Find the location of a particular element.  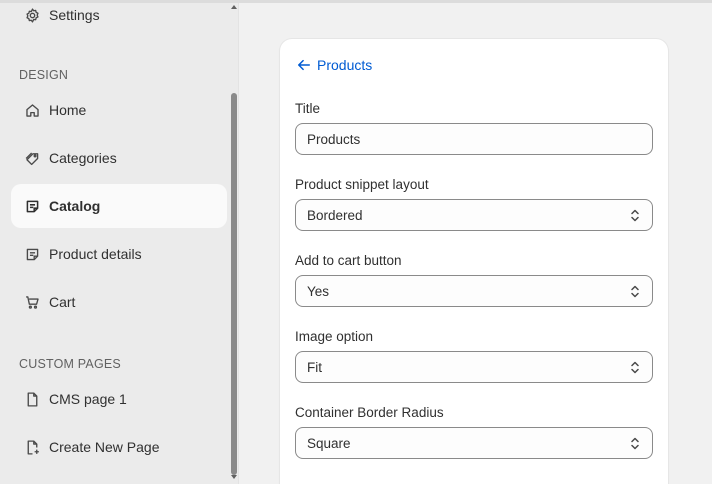

sidebar-item-product-details: Product details is located at coordinates (119, 254).